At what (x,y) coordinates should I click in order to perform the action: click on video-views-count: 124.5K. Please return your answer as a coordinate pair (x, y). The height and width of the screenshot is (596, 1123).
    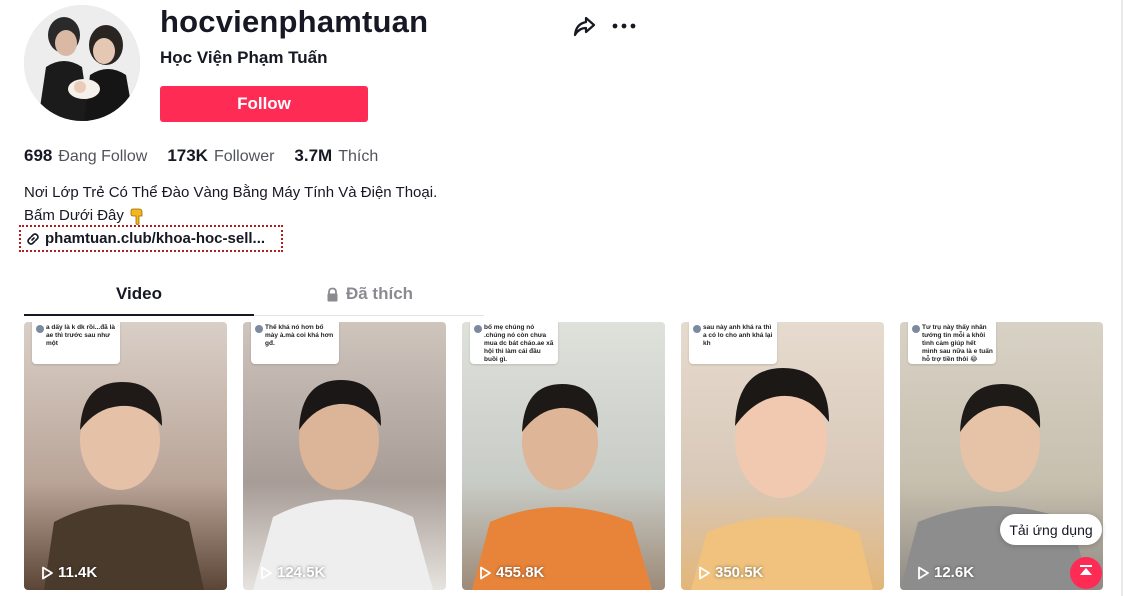
    Looking at the image, I should click on (301, 572).